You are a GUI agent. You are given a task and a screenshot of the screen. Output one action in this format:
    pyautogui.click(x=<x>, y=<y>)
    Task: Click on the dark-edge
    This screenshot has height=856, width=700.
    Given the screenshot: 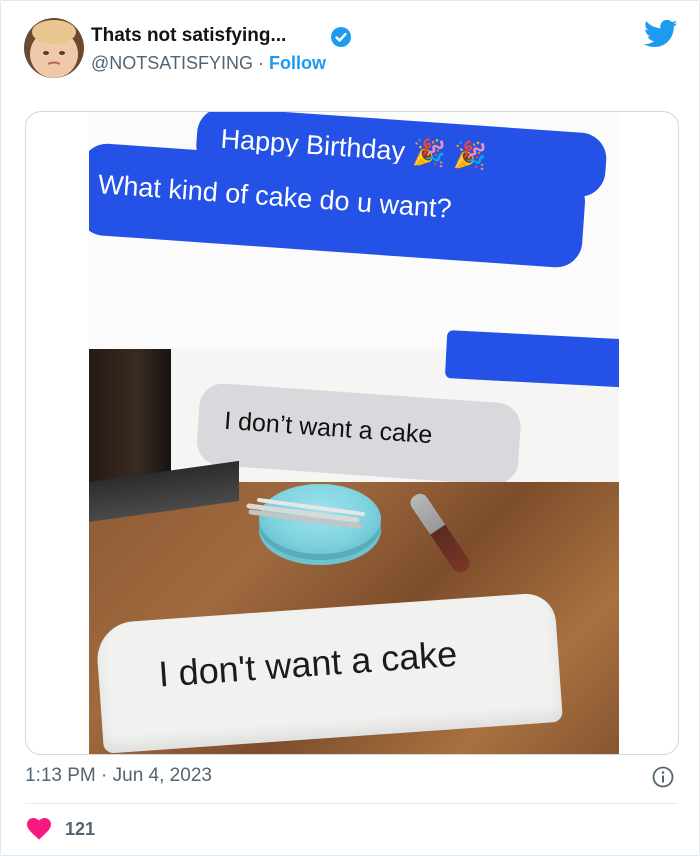 What is the action you would take?
    pyautogui.click(x=130, y=415)
    